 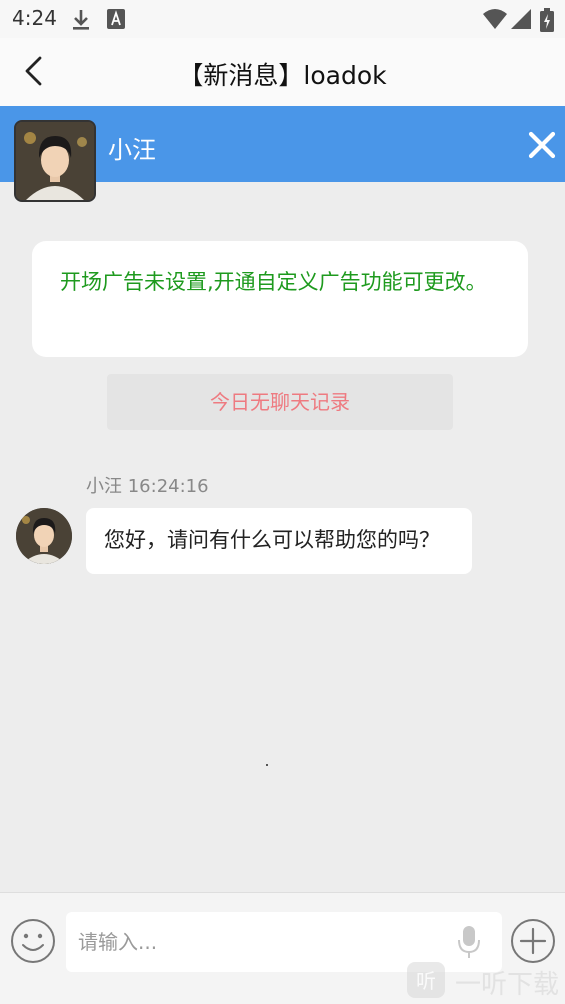 What do you see at coordinates (507, 985) in the screenshot?
I see `watermark-text: 一听下载` at bounding box center [507, 985].